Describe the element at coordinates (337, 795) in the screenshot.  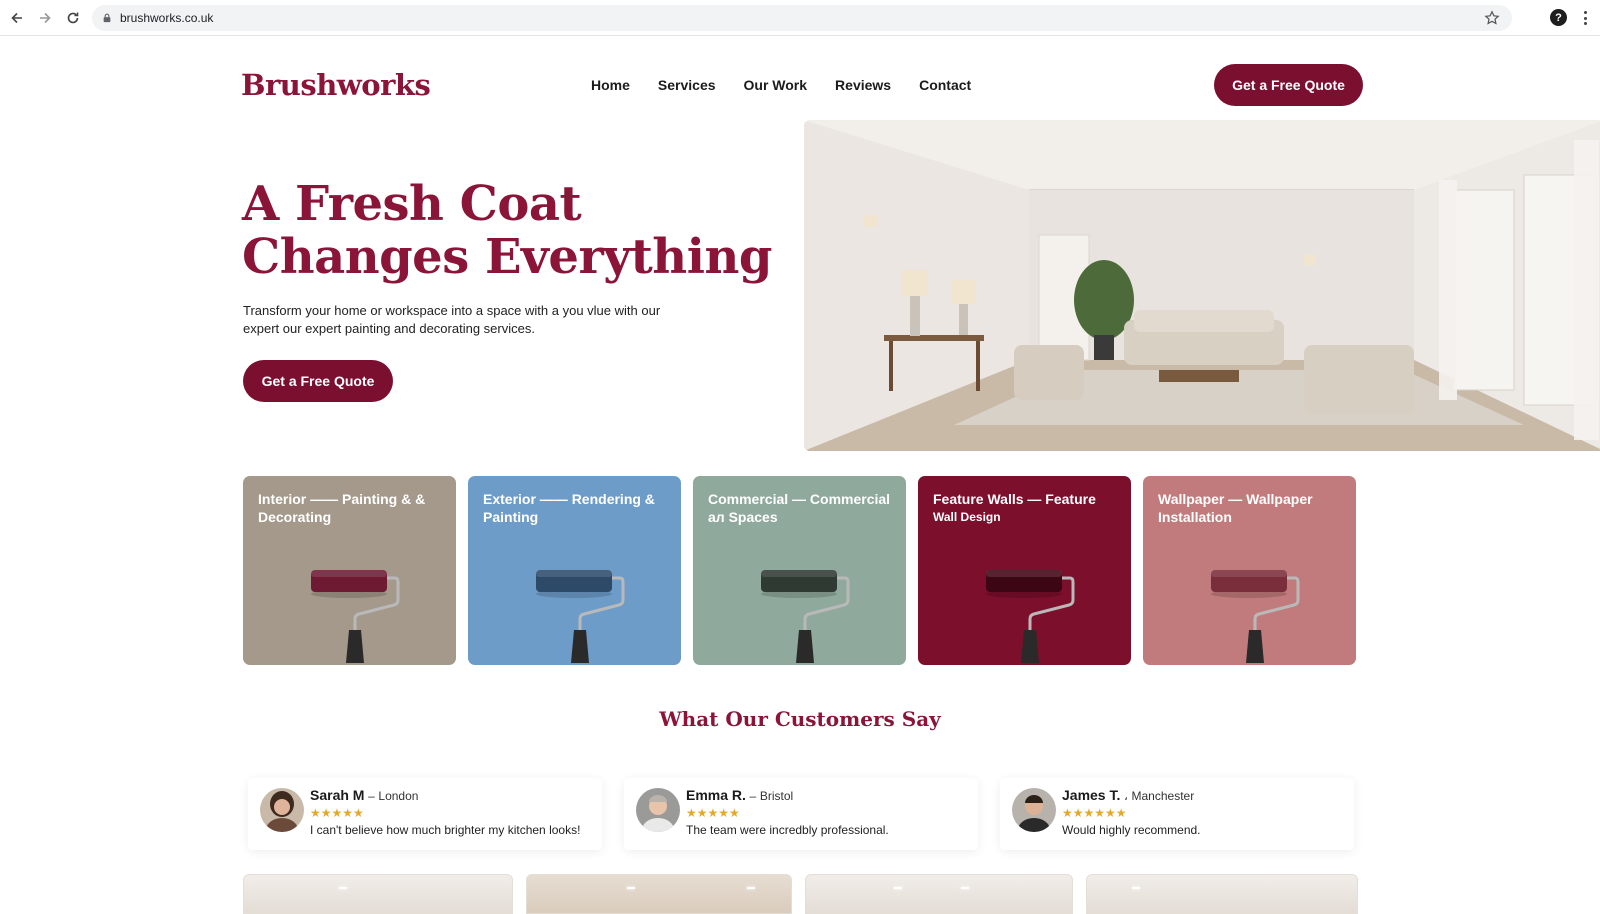
I see `reviewer-name: Sarah M` at that location.